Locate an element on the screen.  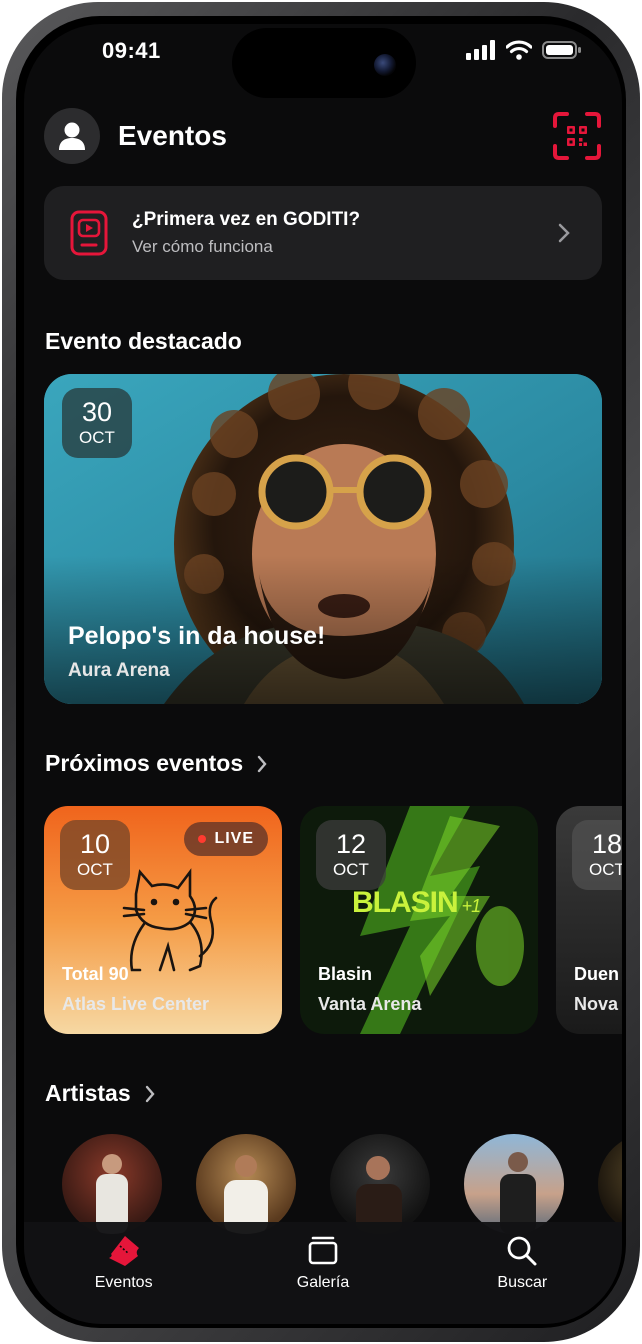
featured-event-title: Pelopo's in da house! is located at coordinates (197, 636).